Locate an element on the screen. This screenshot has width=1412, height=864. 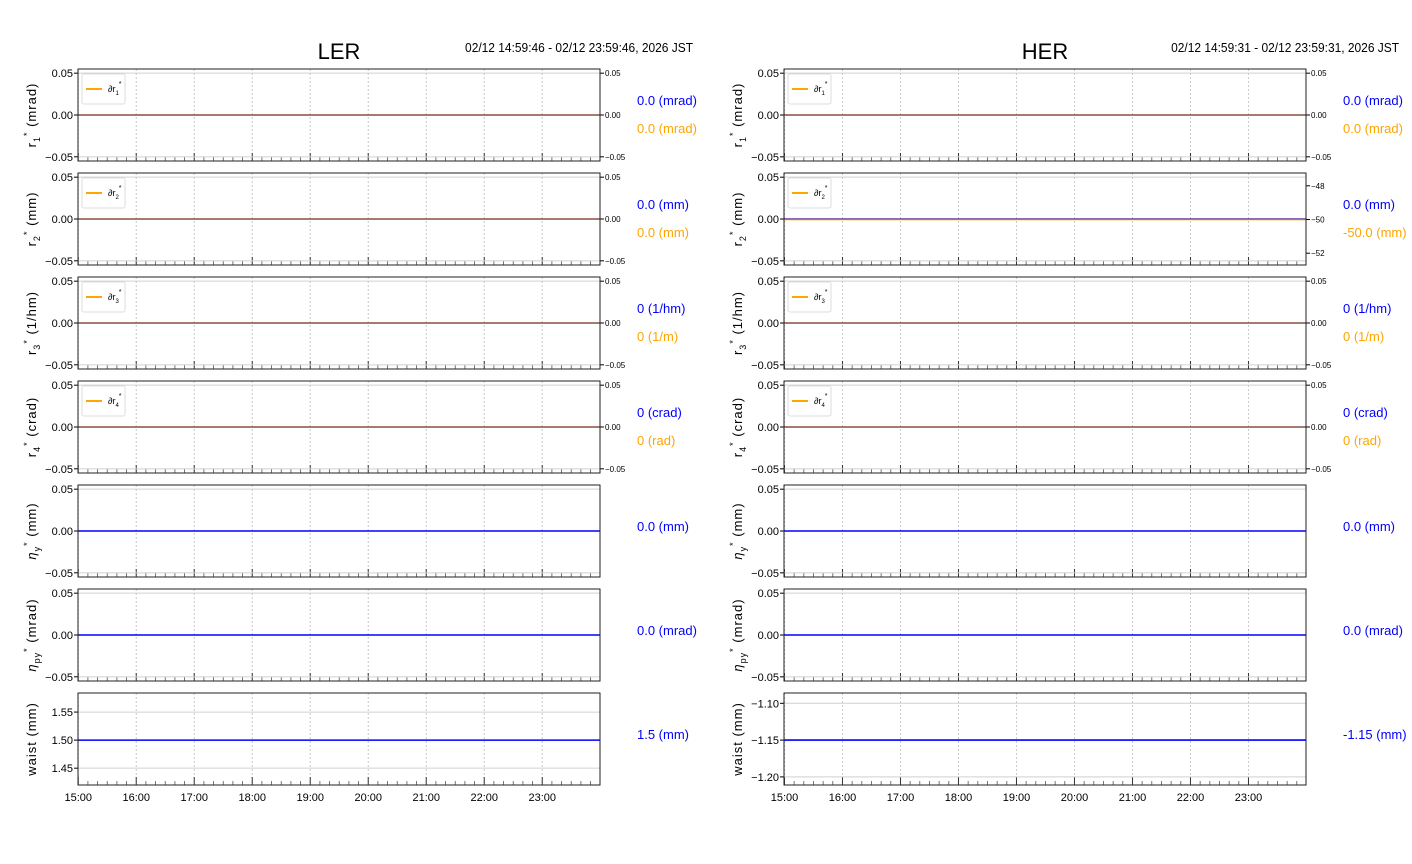
y-axis-label: r2* (mm) is located at coordinates (32, 219).